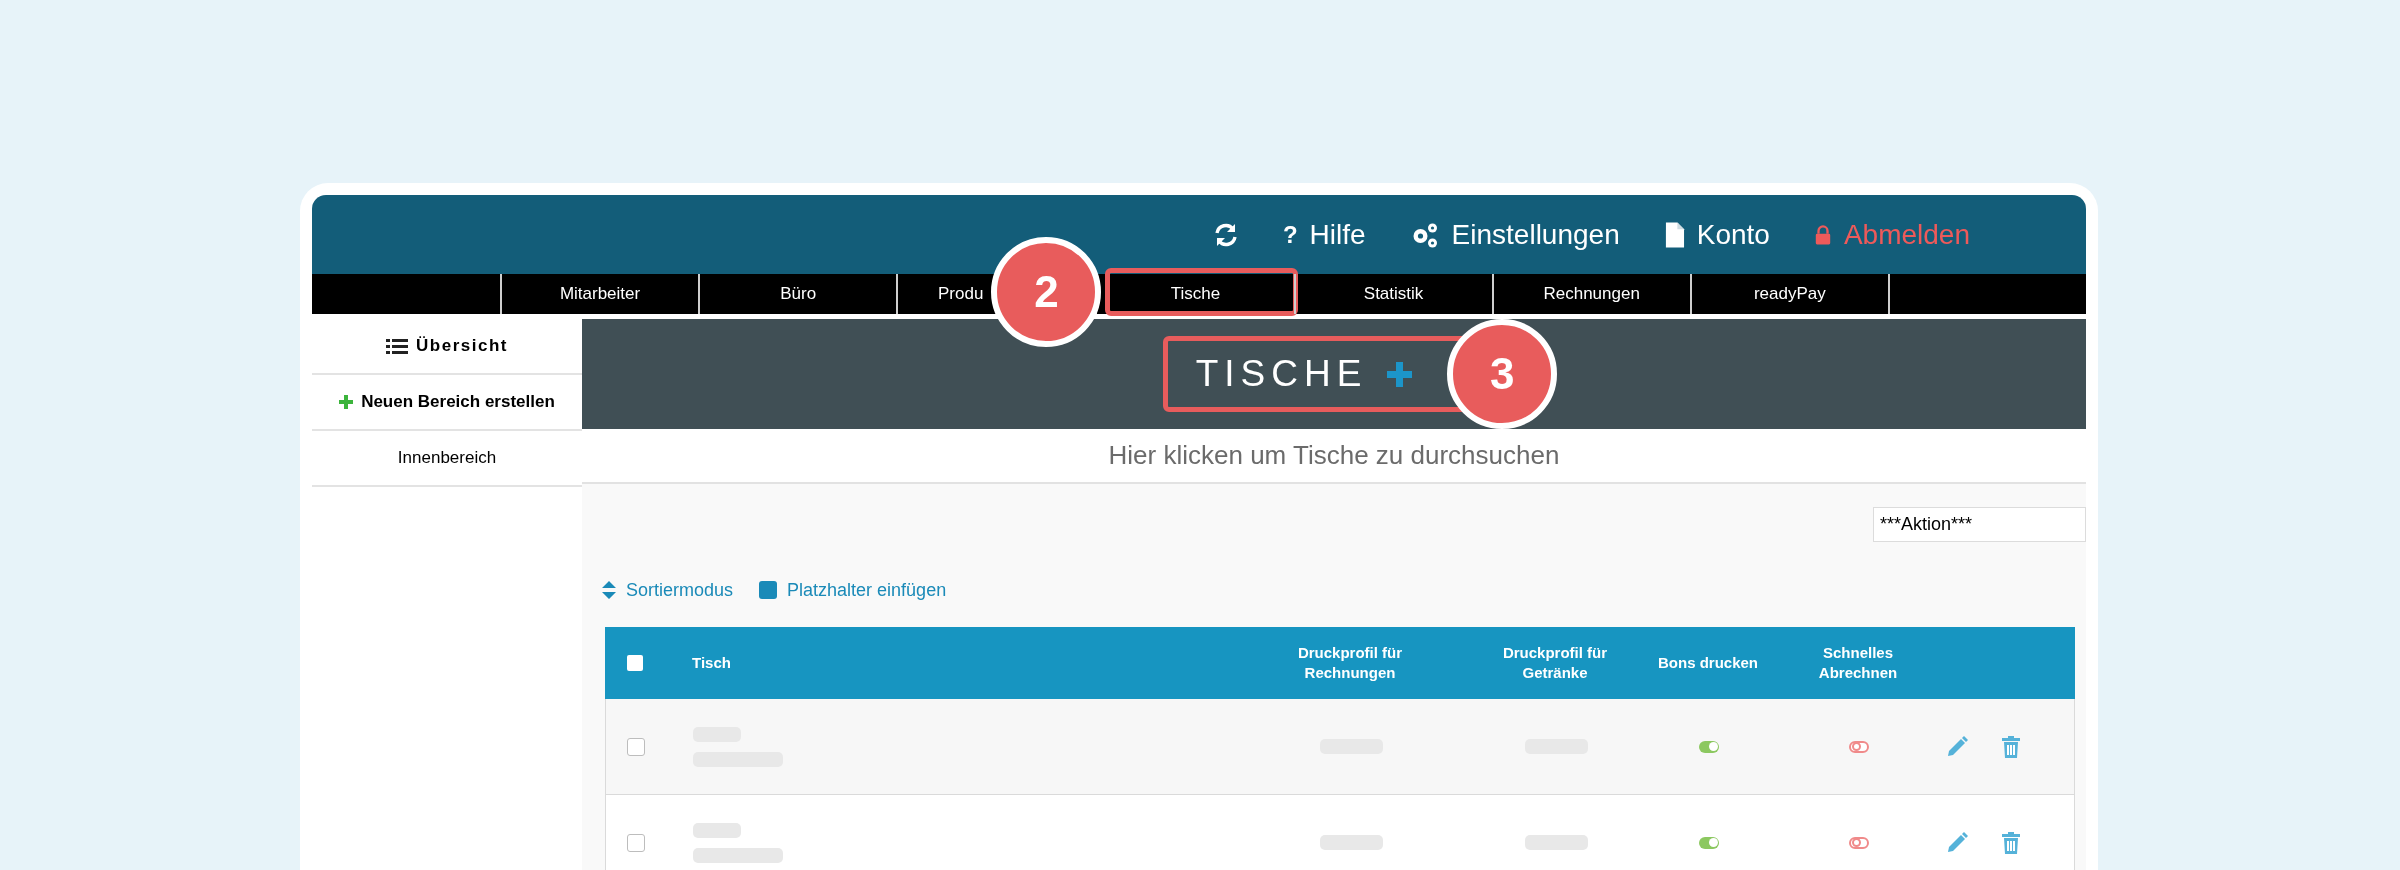 This screenshot has width=2400, height=870. What do you see at coordinates (1591, 294) in the screenshot?
I see `nav-tab: Rechnungen` at bounding box center [1591, 294].